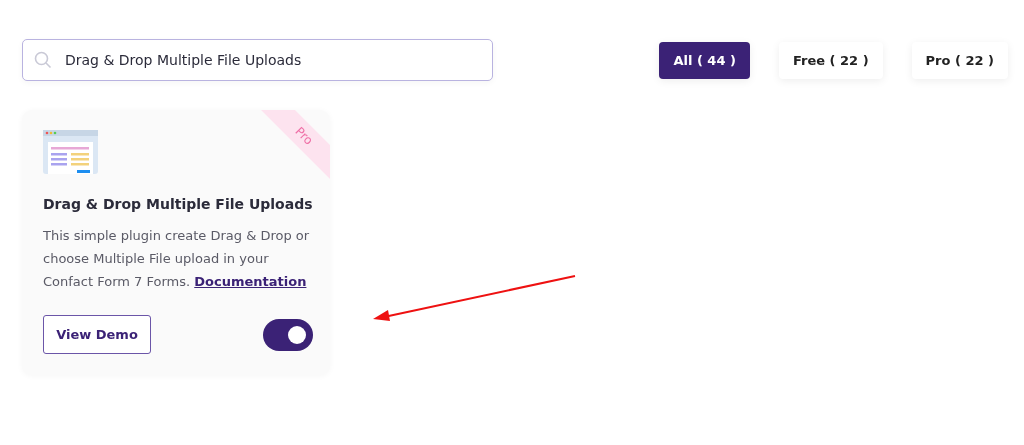 The image size is (1024, 445). What do you see at coordinates (250, 281) in the screenshot?
I see `documentation-link: Documentation` at bounding box center [250, 281].